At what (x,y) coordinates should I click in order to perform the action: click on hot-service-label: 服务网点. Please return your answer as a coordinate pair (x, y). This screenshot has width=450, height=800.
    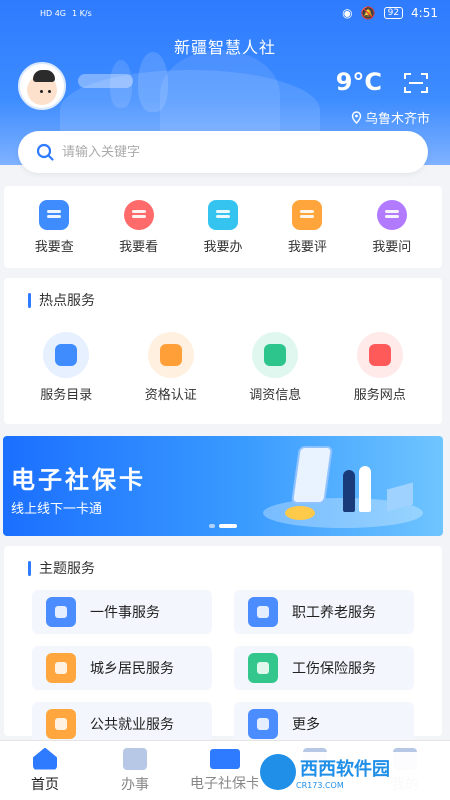
    Looking at the image, I should click on (379, 395).